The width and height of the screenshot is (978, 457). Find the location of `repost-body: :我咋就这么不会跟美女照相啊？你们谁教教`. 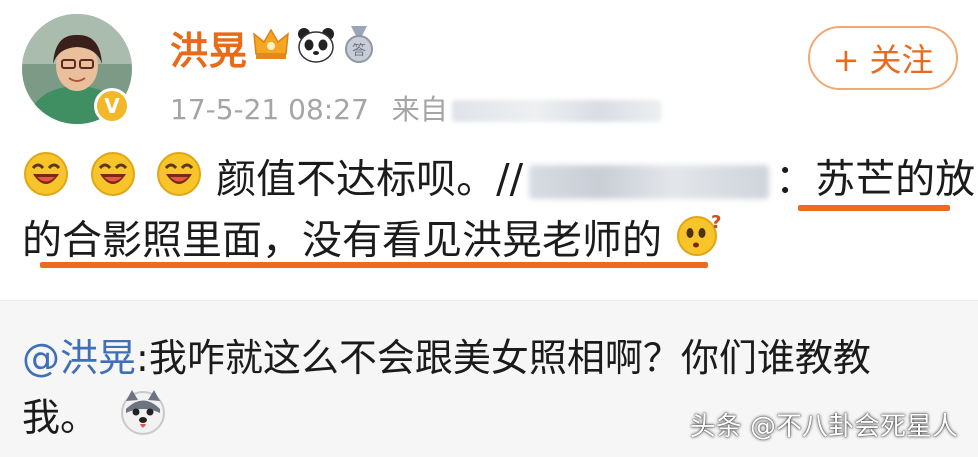

repost-body: :我咋就这么不会跟美女照相啊？你们谁教教 is located at coordinates (503, 358).